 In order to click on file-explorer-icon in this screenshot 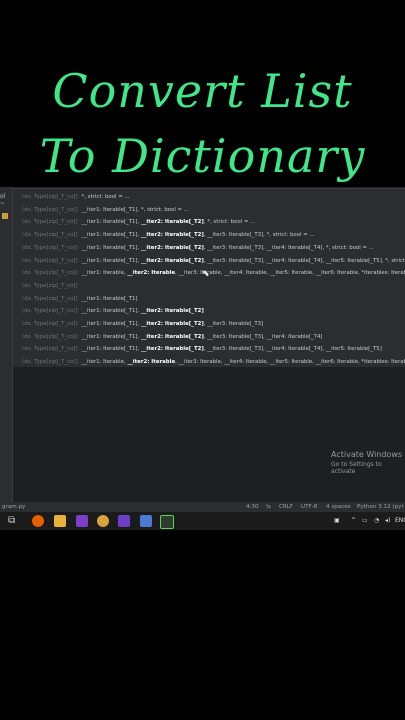, I will do `click(60, 521)`.